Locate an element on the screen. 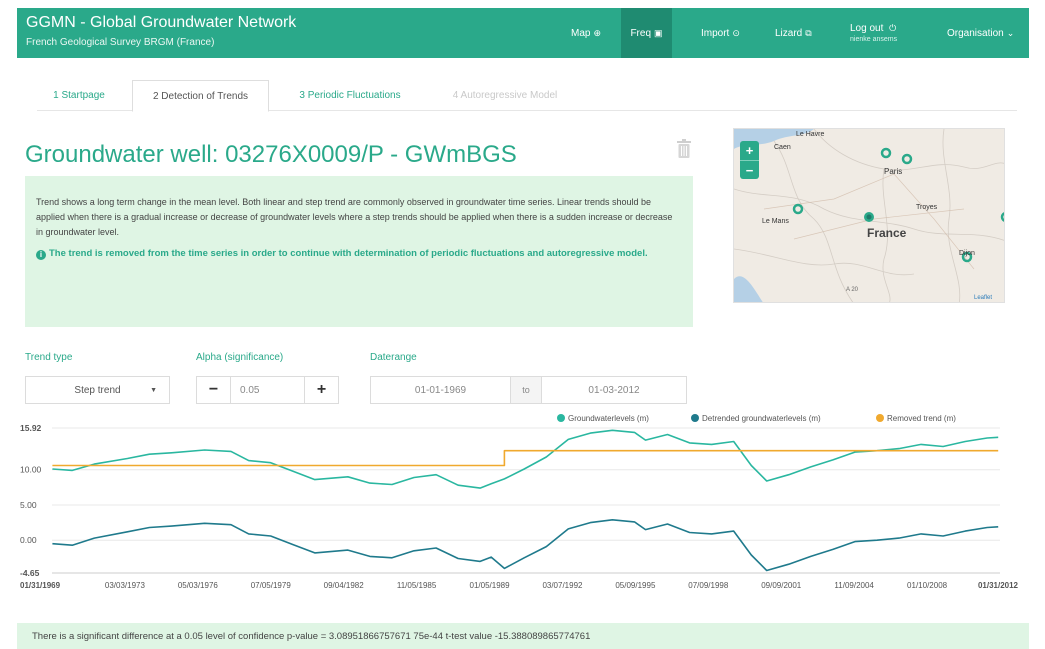 The height and width of the screenshot is (649, 1045). nav-import: Import ⊙ is located at coordinates (727, 33).